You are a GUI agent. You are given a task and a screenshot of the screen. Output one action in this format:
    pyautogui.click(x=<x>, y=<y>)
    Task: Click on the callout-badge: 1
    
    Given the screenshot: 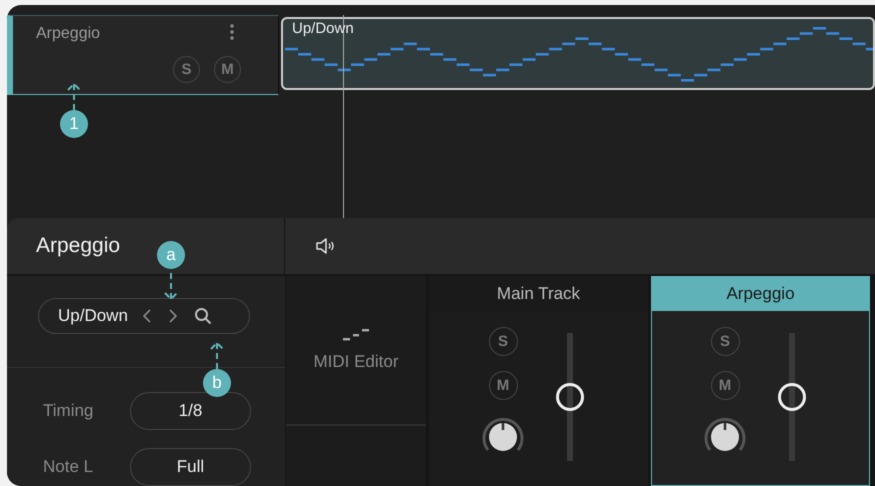 What is the action you would take?
    pyautogui.click(x=74, y=124)
    